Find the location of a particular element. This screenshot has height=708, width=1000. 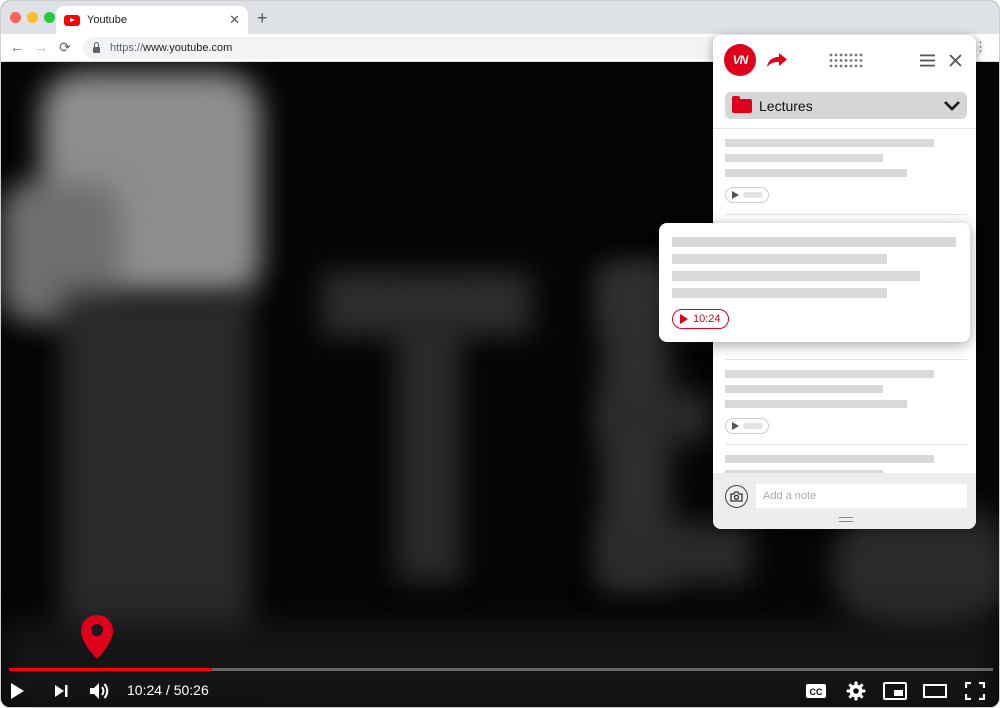

url-text: https://www.youtube.com is located at coordinates (171, 48).